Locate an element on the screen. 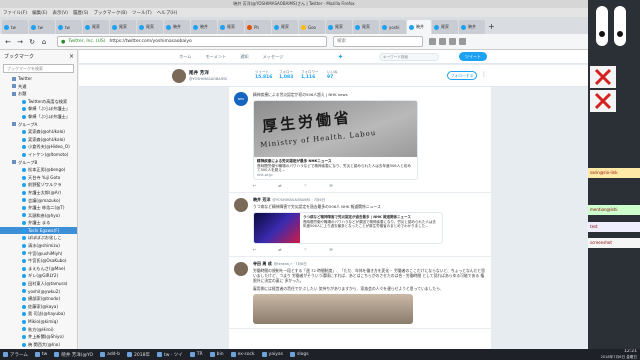 The width and height of the screenshot is (640, 360). stat-tweets: ツイート 15,816 is located at coordinates (263, 75).